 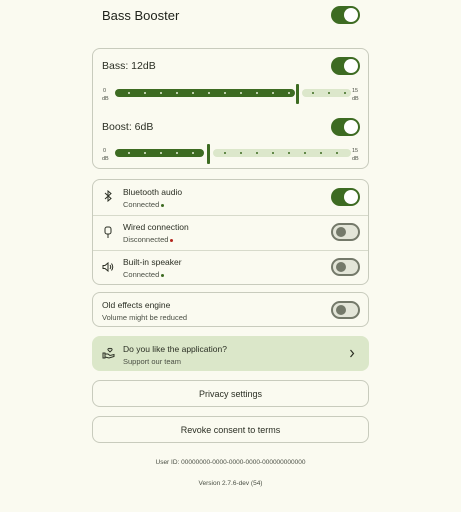 What do you see at coordinates (105, 151) in the screenshot?
I see `boost-min-label: 0` at bounding box center [105, 151].